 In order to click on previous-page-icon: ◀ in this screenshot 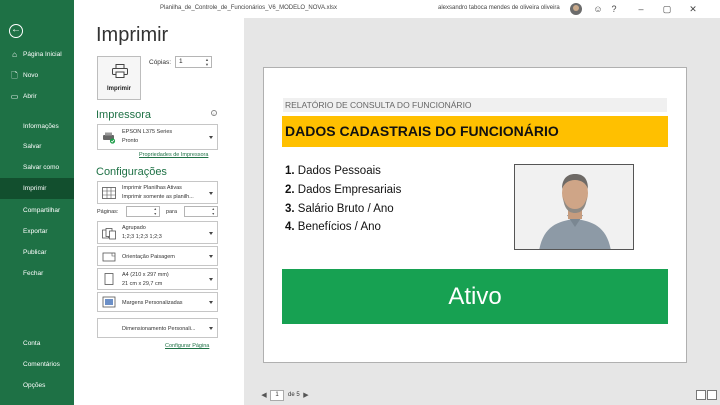, I will do `click(264, 396)`.